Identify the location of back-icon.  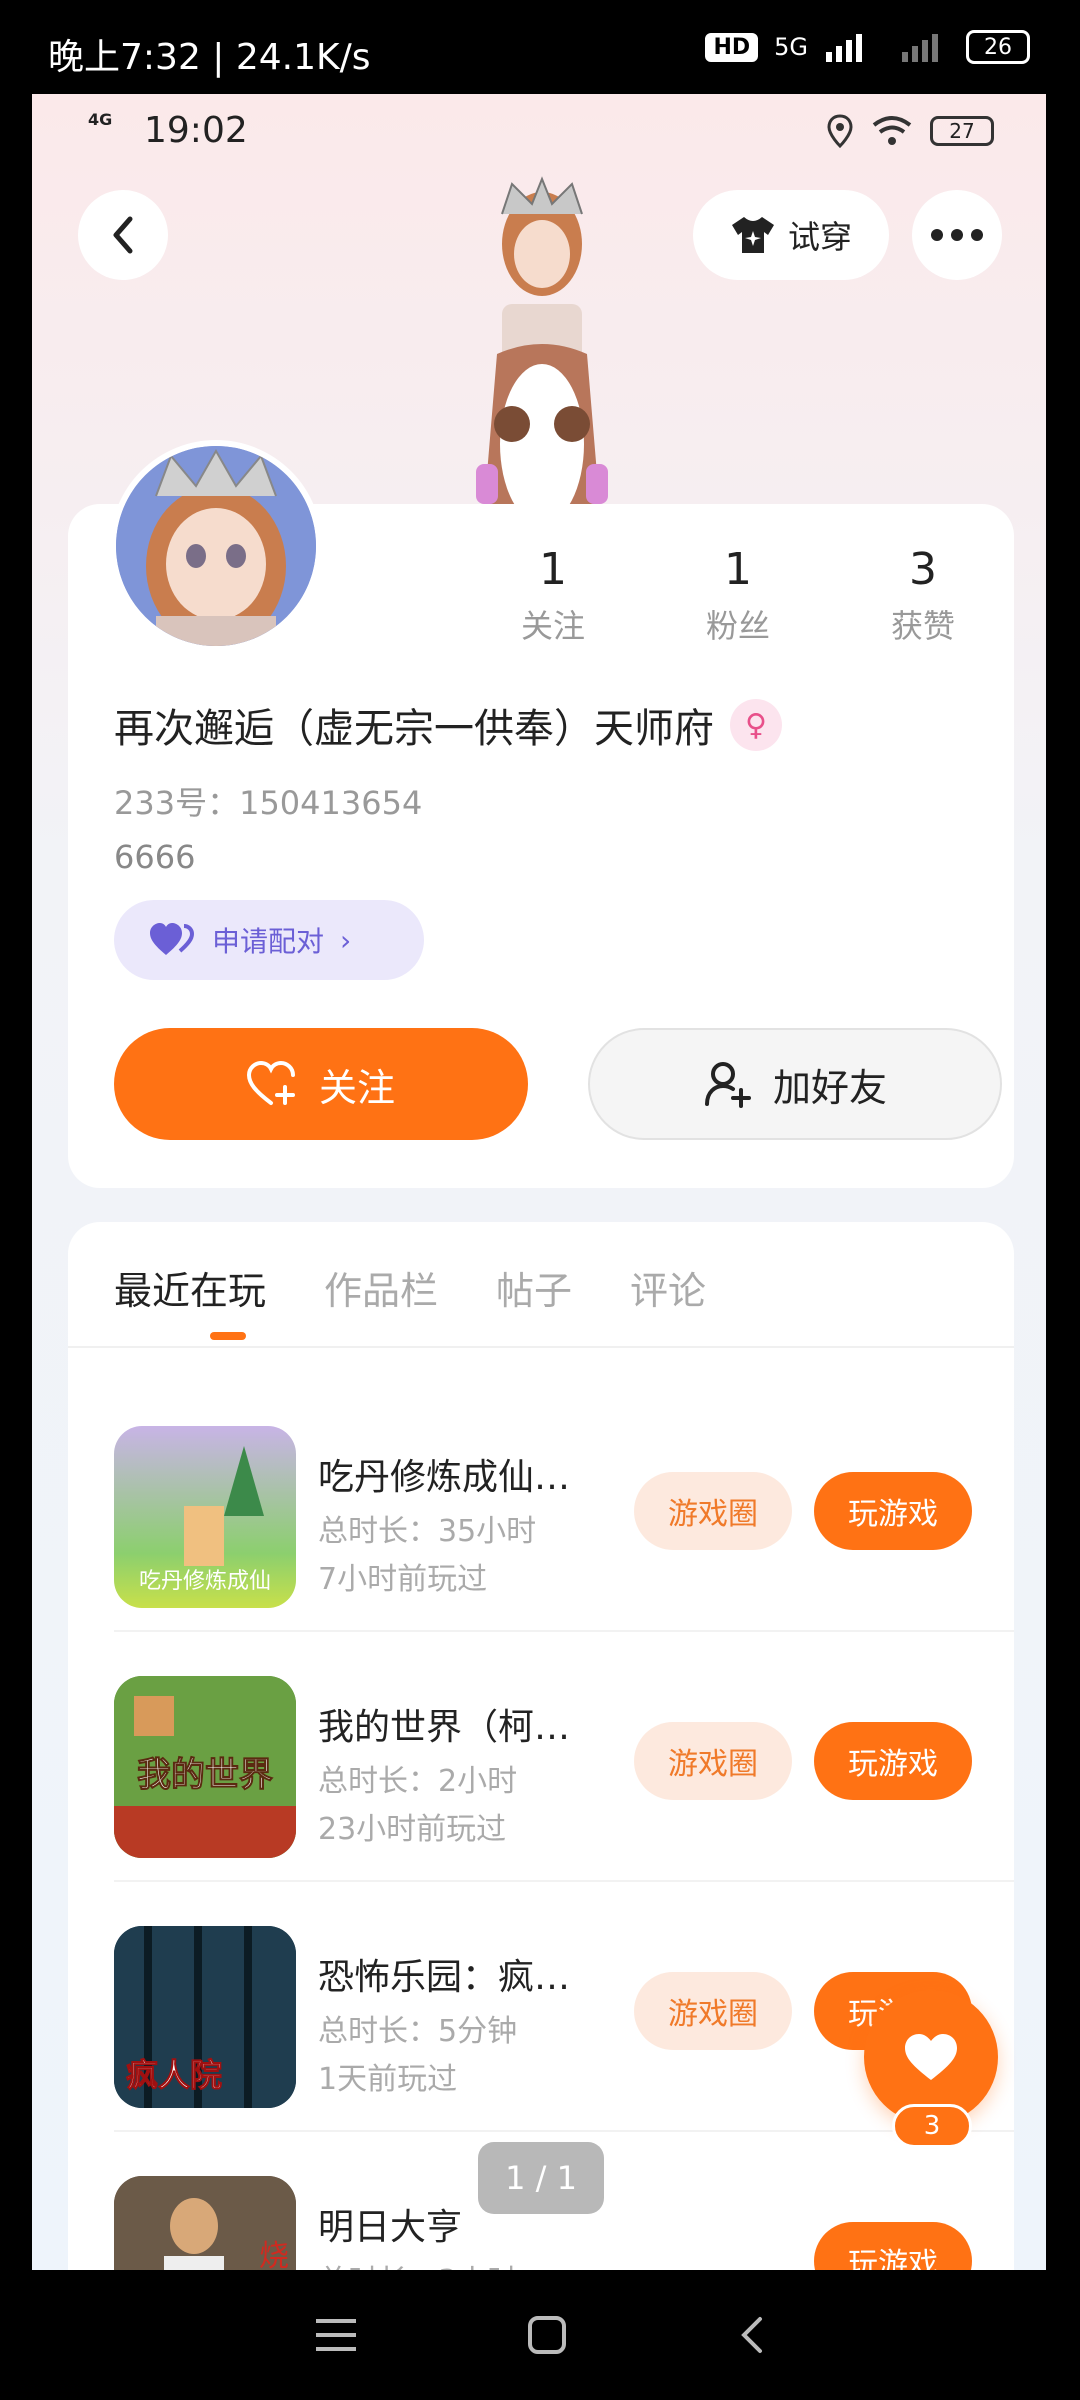
(123, 235).